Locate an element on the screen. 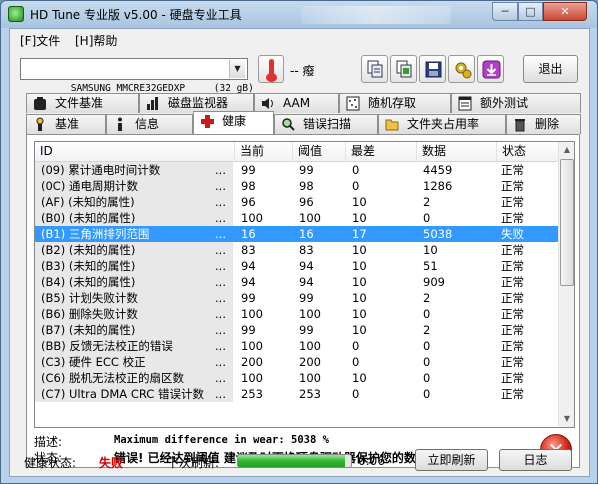  column-header-threshold: 阈值 is located at coordinates (319, 152).